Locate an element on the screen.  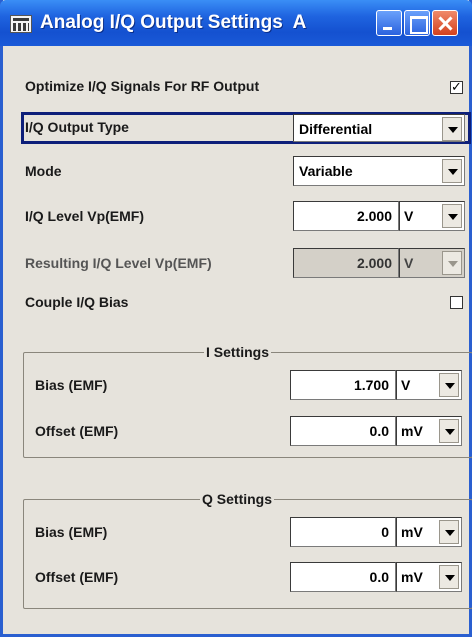
q-offset-unit: mV is located at coordinates (412, 577).